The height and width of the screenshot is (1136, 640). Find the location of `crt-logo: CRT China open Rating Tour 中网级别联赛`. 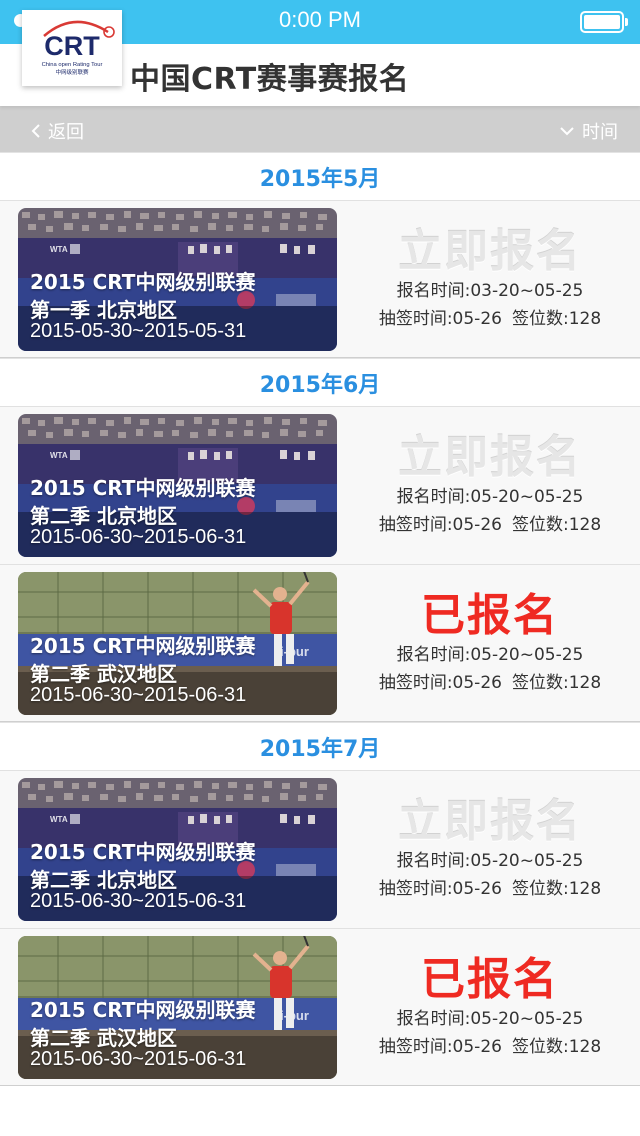

crt-logo: CRT China open Rating Tour 中网级别联赛 is located at coordinates (72, 48).